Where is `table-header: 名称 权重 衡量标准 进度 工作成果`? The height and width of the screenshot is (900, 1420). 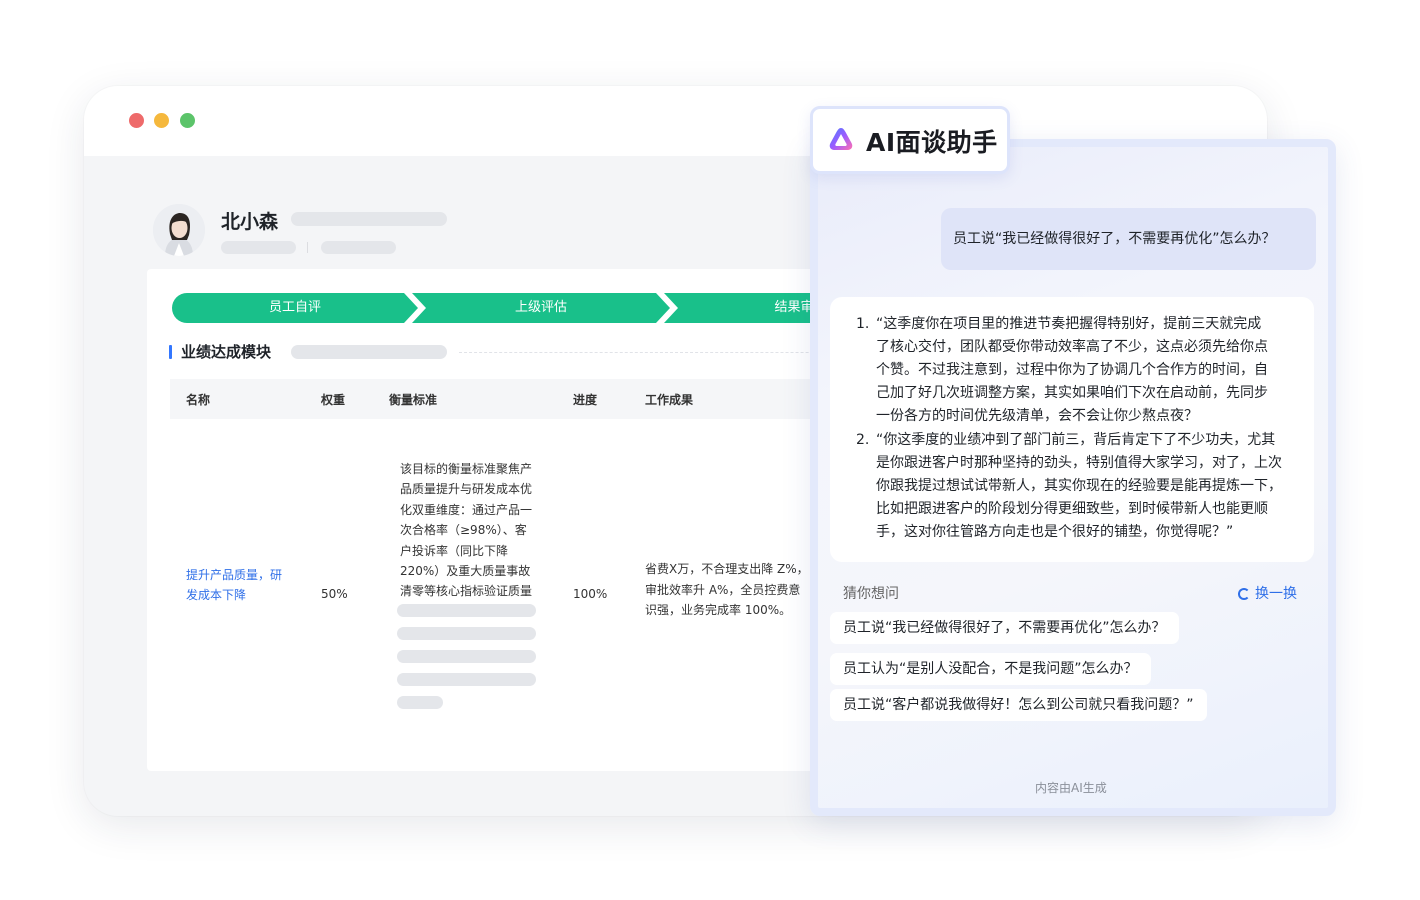 table-header: 名称 权重 衡量标准 进度 工作成果 is located at coordinates (530, 399).